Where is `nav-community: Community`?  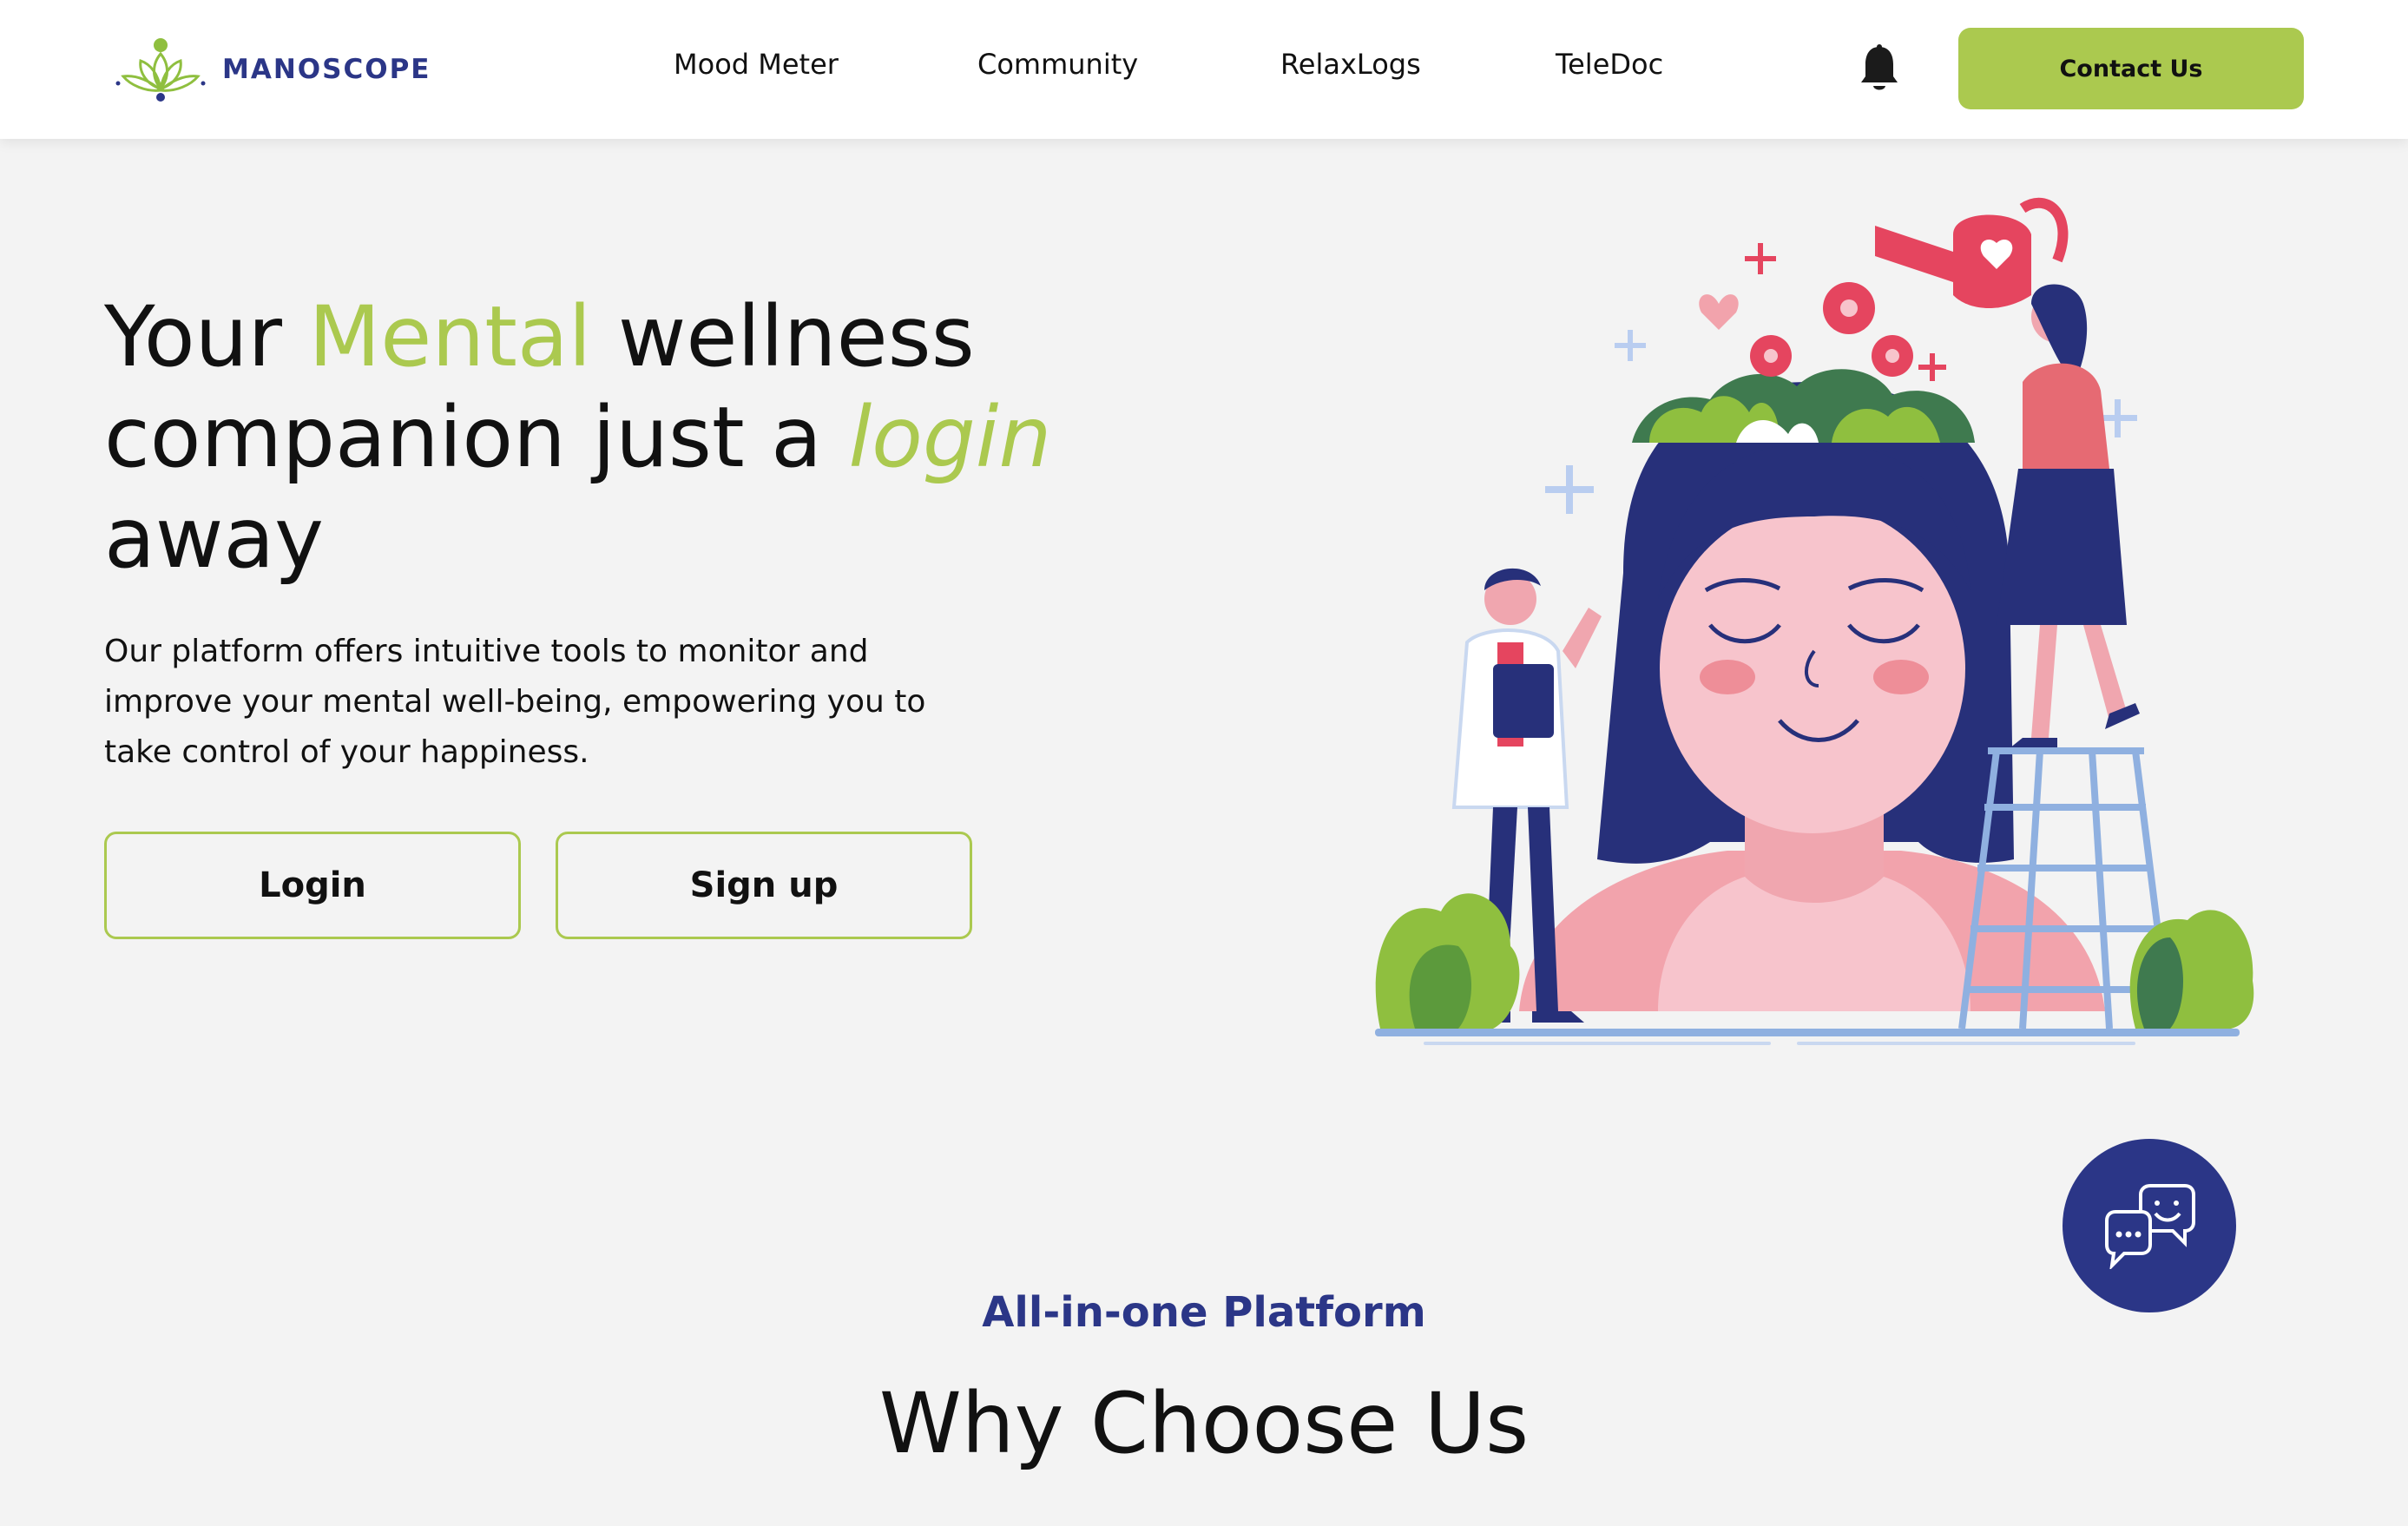 nav-community: Community is located at coordinates (1057, 64).